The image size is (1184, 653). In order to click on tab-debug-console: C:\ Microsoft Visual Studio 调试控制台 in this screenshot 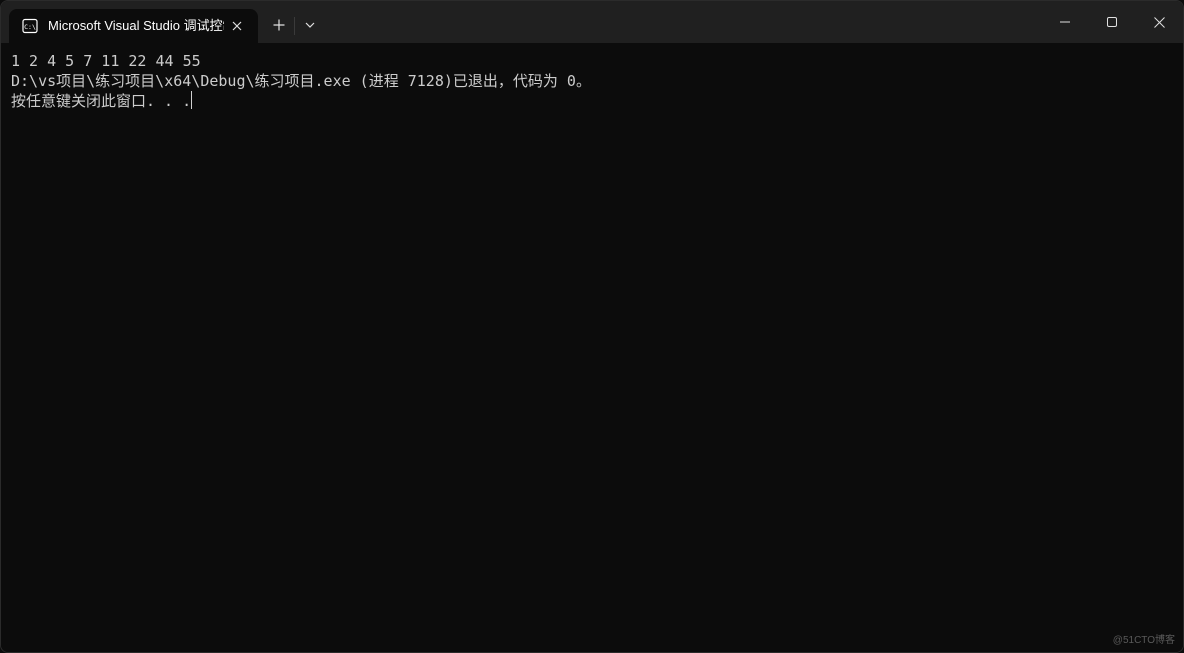, I will do `click(133, 26)`.